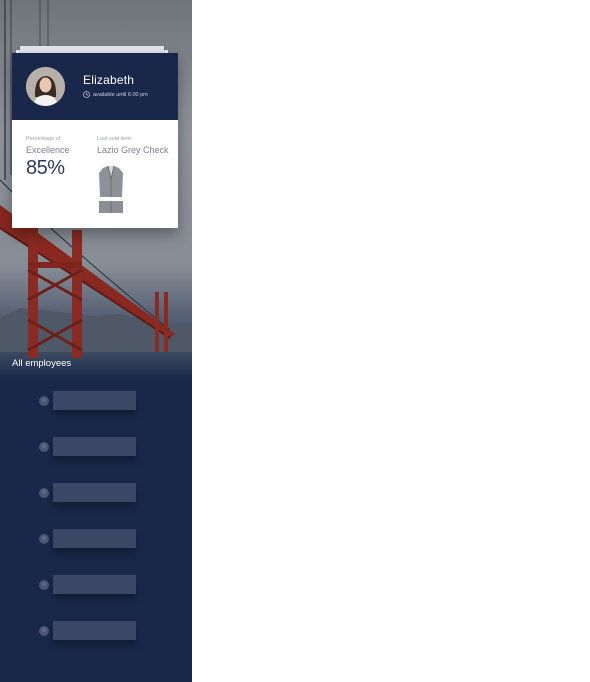 This screenshot has width=590, height=682. What do you see at coordinates (120, 94) in the screenshot?
I see `availability-text: available until 6.00 pm` at bounding box center [120, 94].